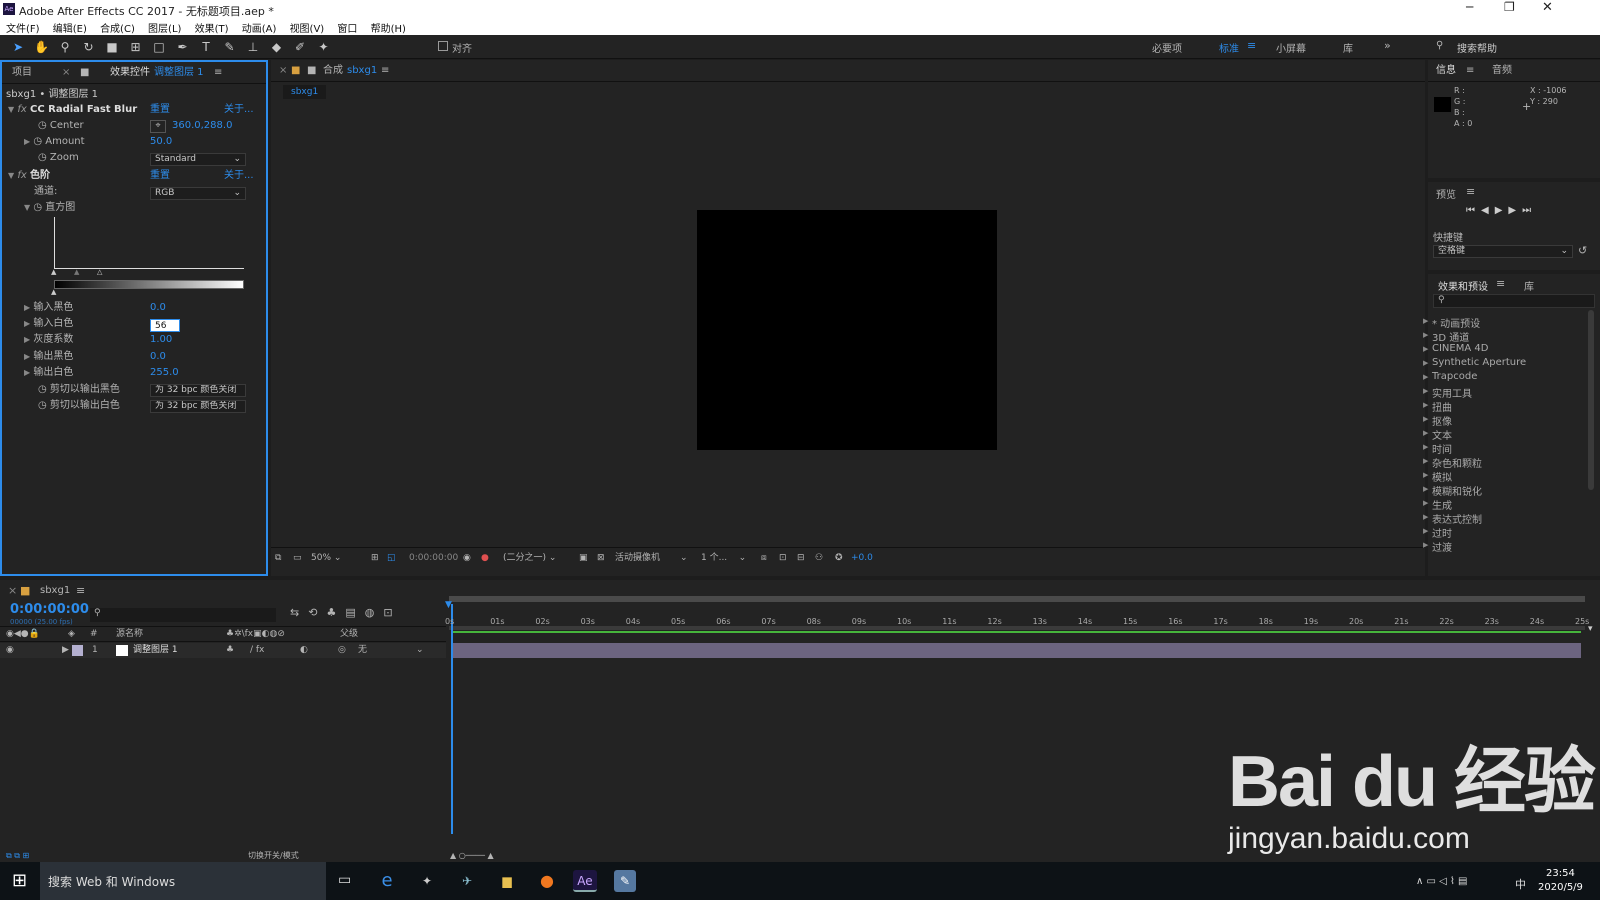 The width and height of the screenshot is (1600, 900). What do you see at coordinates (472, 856) in the screenshot?
I see `zoom-out-icon: ▲ ○──── ▲` at bounding box center [472, 856].